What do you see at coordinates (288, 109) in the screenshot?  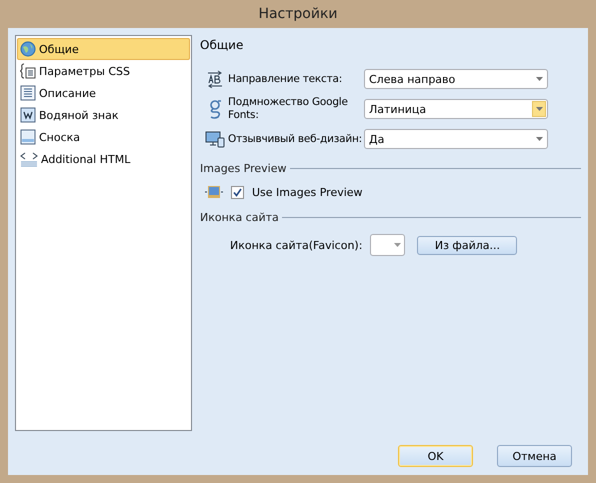 I see `field-label: Подмножество Google Fonts:` at bounding box center [288, 109].